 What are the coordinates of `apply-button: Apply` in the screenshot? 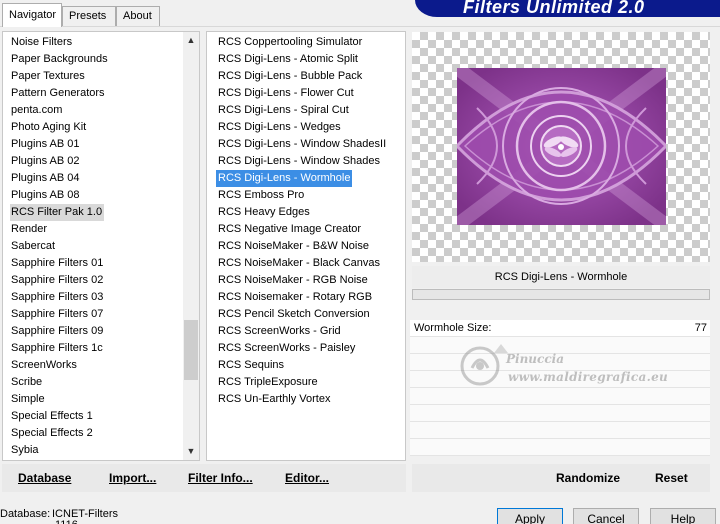 It's located at (530, 516).